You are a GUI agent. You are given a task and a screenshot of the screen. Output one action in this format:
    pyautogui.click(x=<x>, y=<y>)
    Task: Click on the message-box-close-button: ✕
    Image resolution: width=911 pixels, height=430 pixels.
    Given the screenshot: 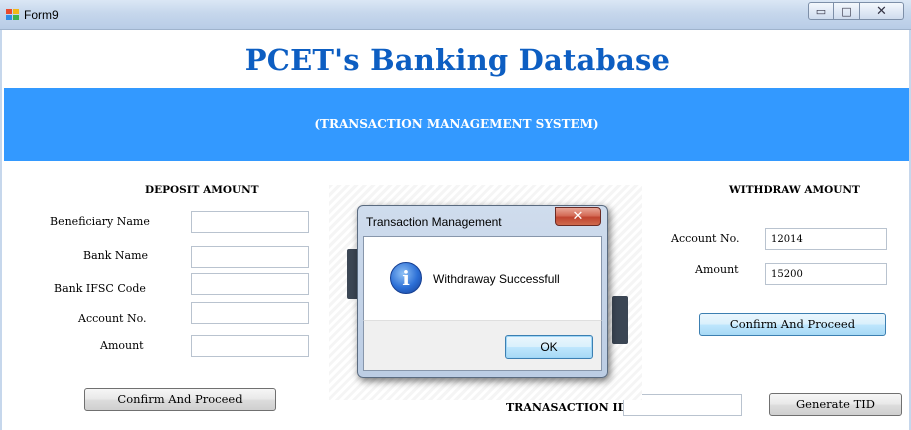 What is the action you would take?
    pyautogui.click(x=578, y=216)
    